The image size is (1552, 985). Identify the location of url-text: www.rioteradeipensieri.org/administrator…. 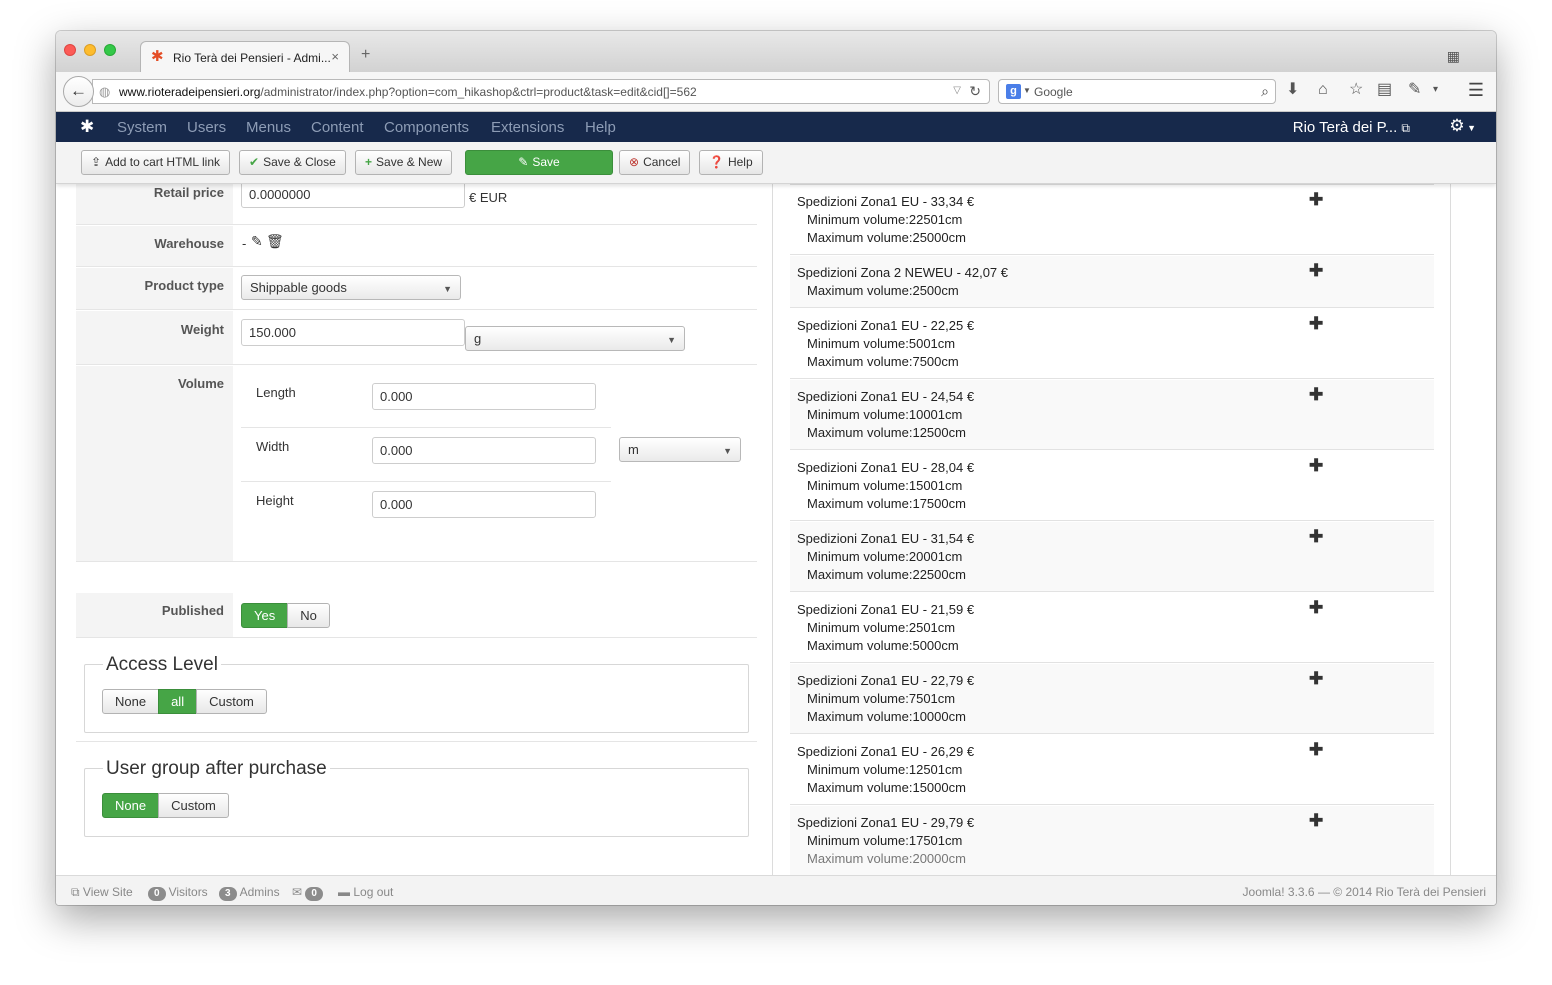
(408, 92).